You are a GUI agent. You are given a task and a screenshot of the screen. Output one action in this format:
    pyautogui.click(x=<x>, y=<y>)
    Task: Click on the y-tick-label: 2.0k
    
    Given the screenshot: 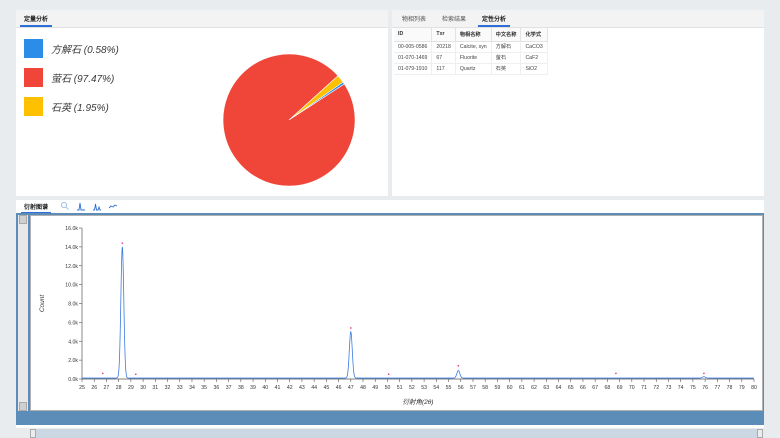 What is the action you would take?
    pyautogui.click(x=73, y=361)
    